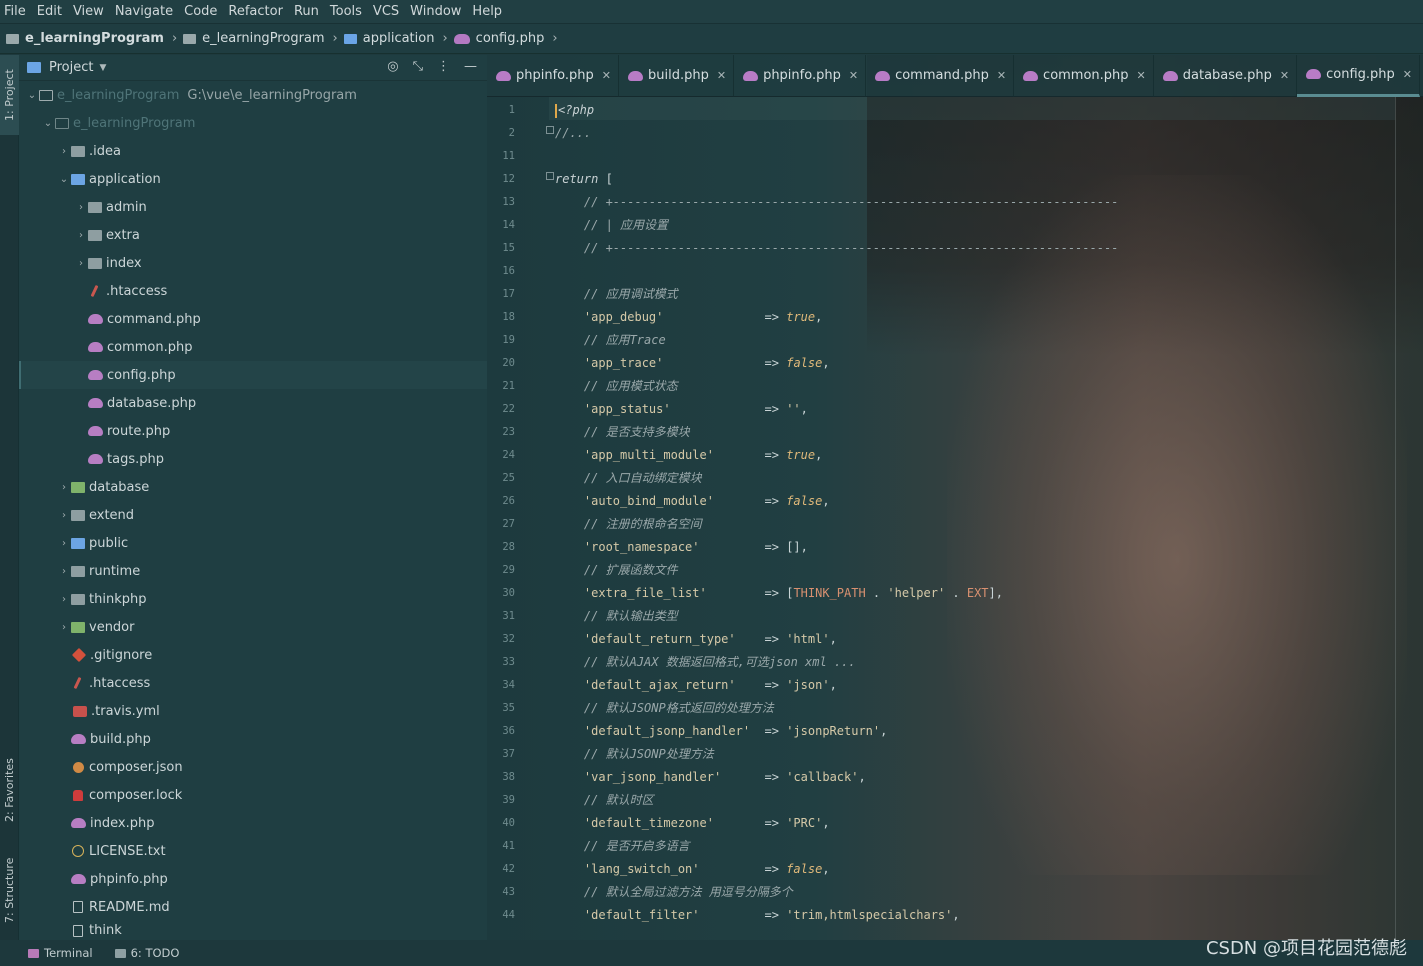 This screenshot has width=1423, height=966. I want to click on tab-project-tool: 1: Project, so click(9, 95).